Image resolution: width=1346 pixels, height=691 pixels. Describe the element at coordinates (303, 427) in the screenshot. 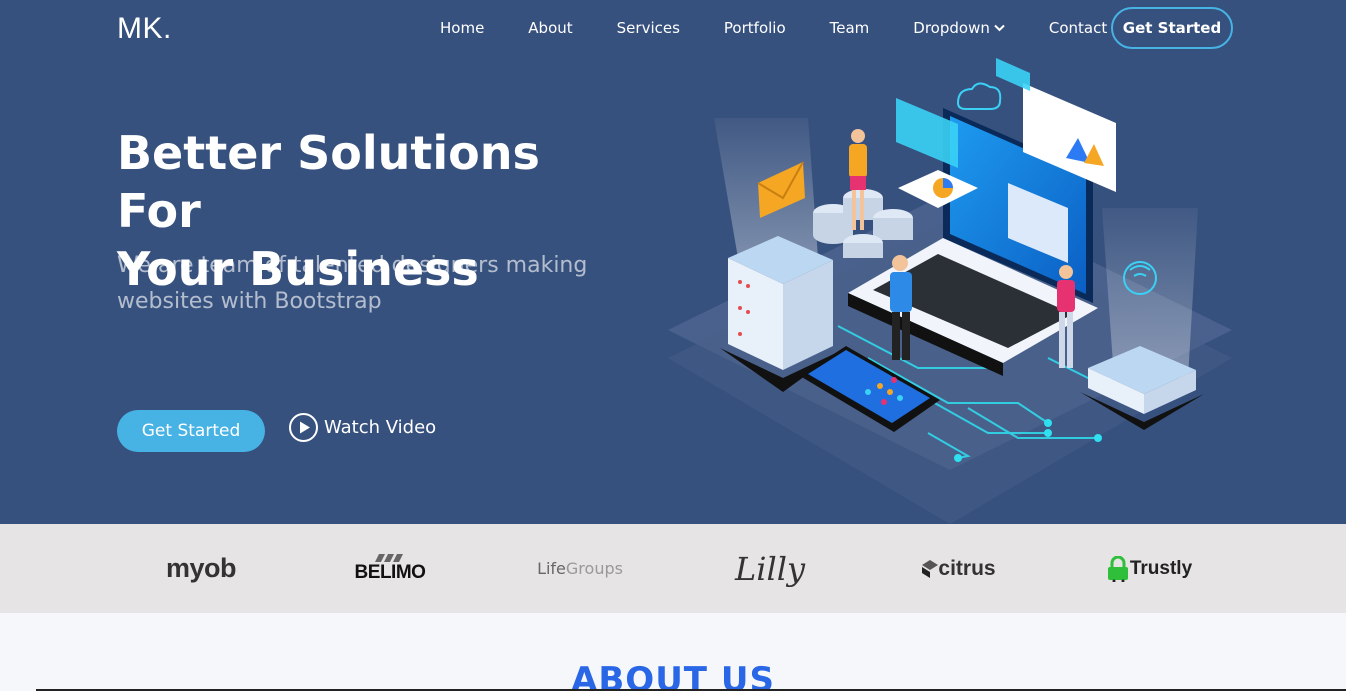

I see `play-icon` at that location.